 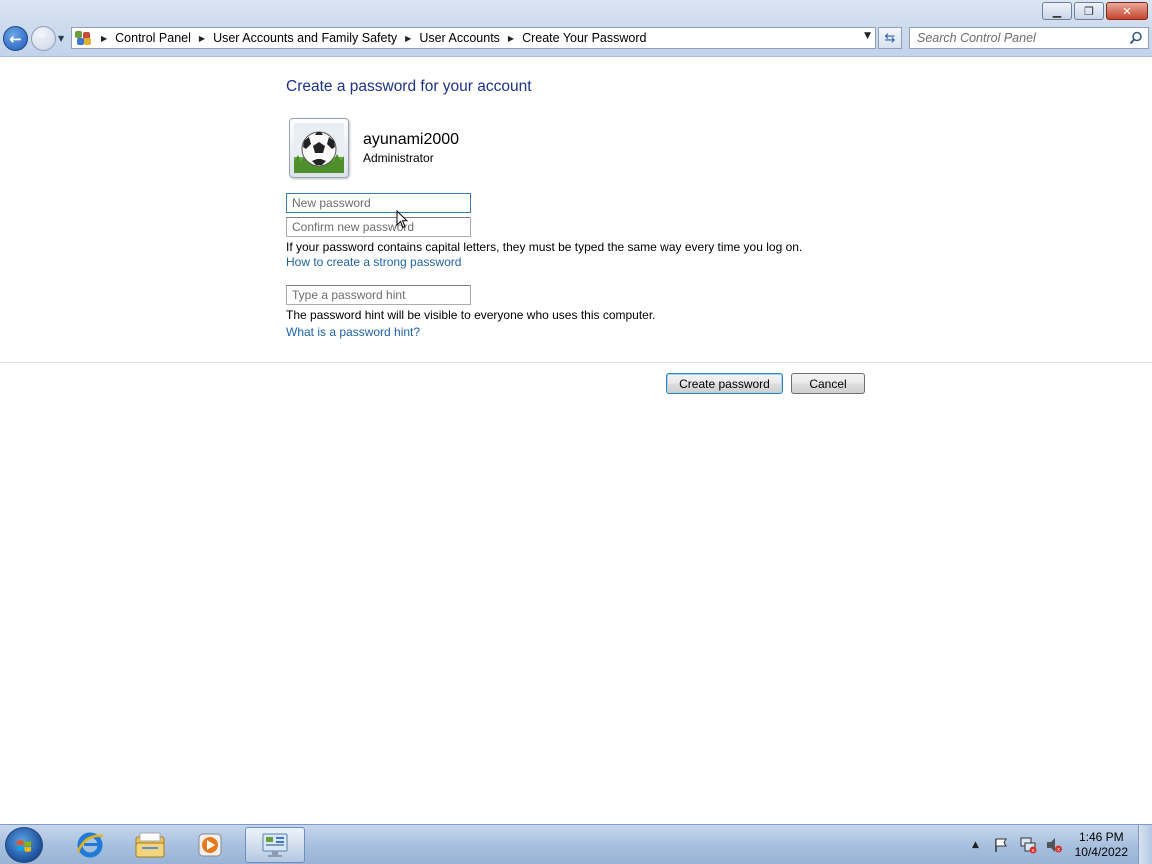 I want to click on back-arrow-icon: ←, so click(x=15, y=38).